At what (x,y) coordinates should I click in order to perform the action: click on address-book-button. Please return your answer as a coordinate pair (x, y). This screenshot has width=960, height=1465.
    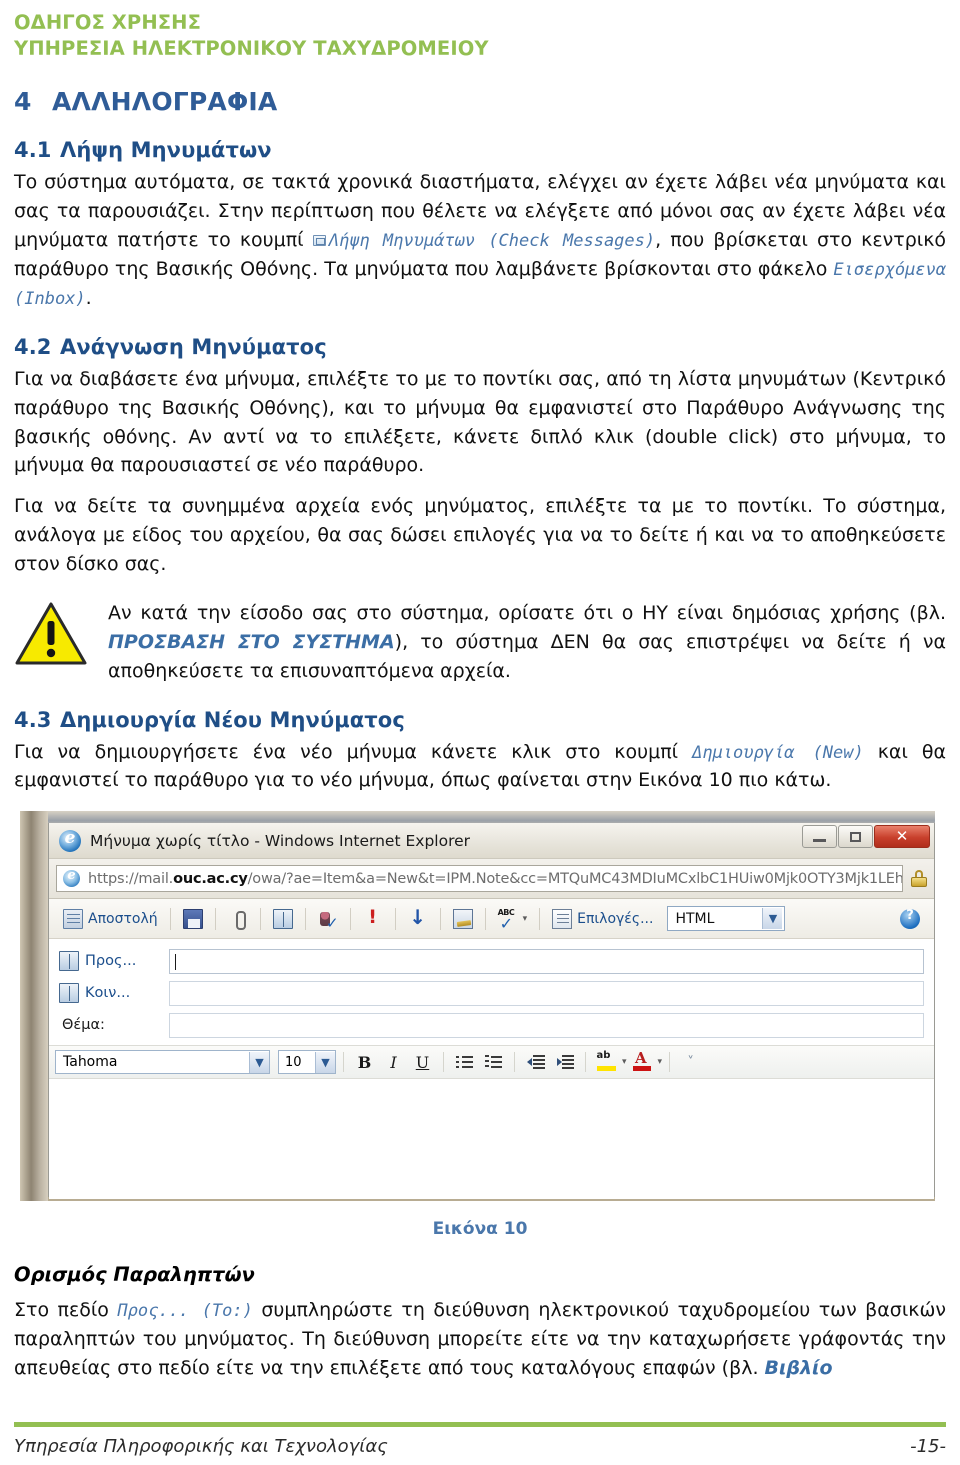
    Looking at the image, I should click on (283, 919).